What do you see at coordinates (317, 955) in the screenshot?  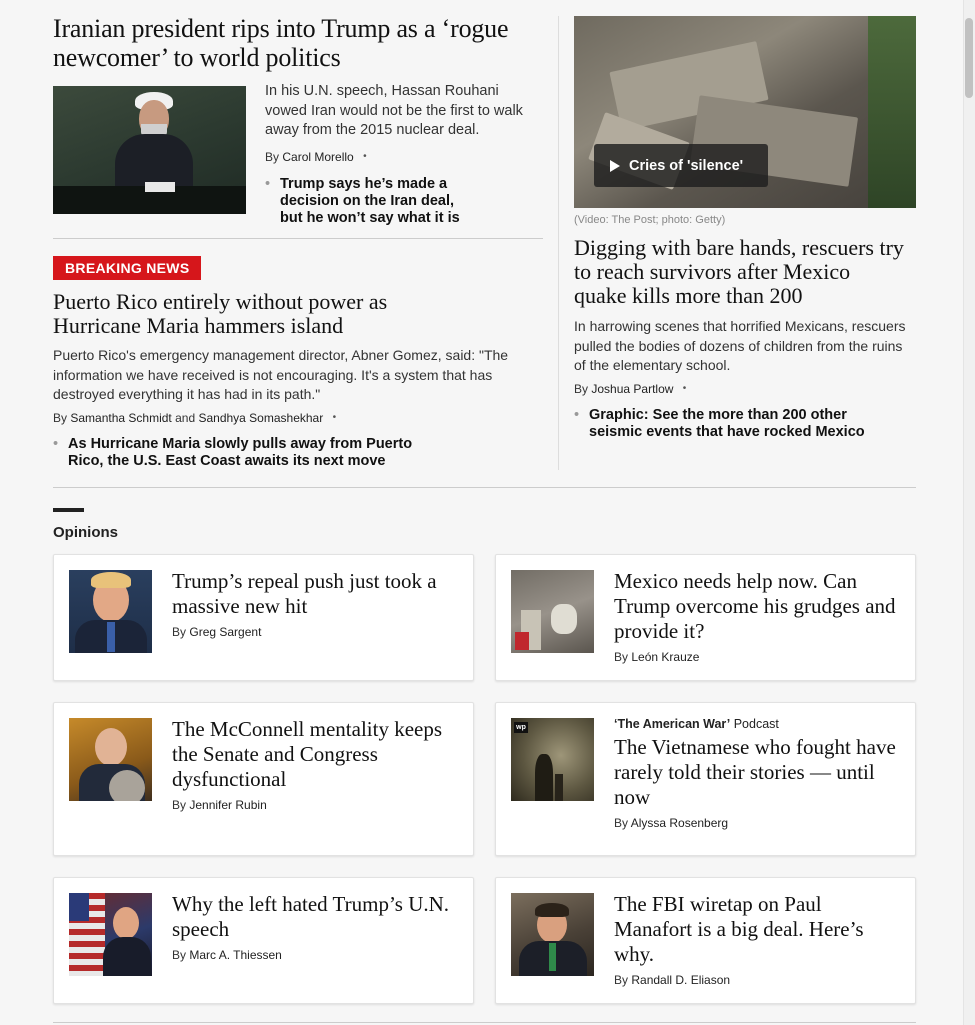 I see `opinion-byline: By Marc A. Thiessen` at bounding box center [317, 955].